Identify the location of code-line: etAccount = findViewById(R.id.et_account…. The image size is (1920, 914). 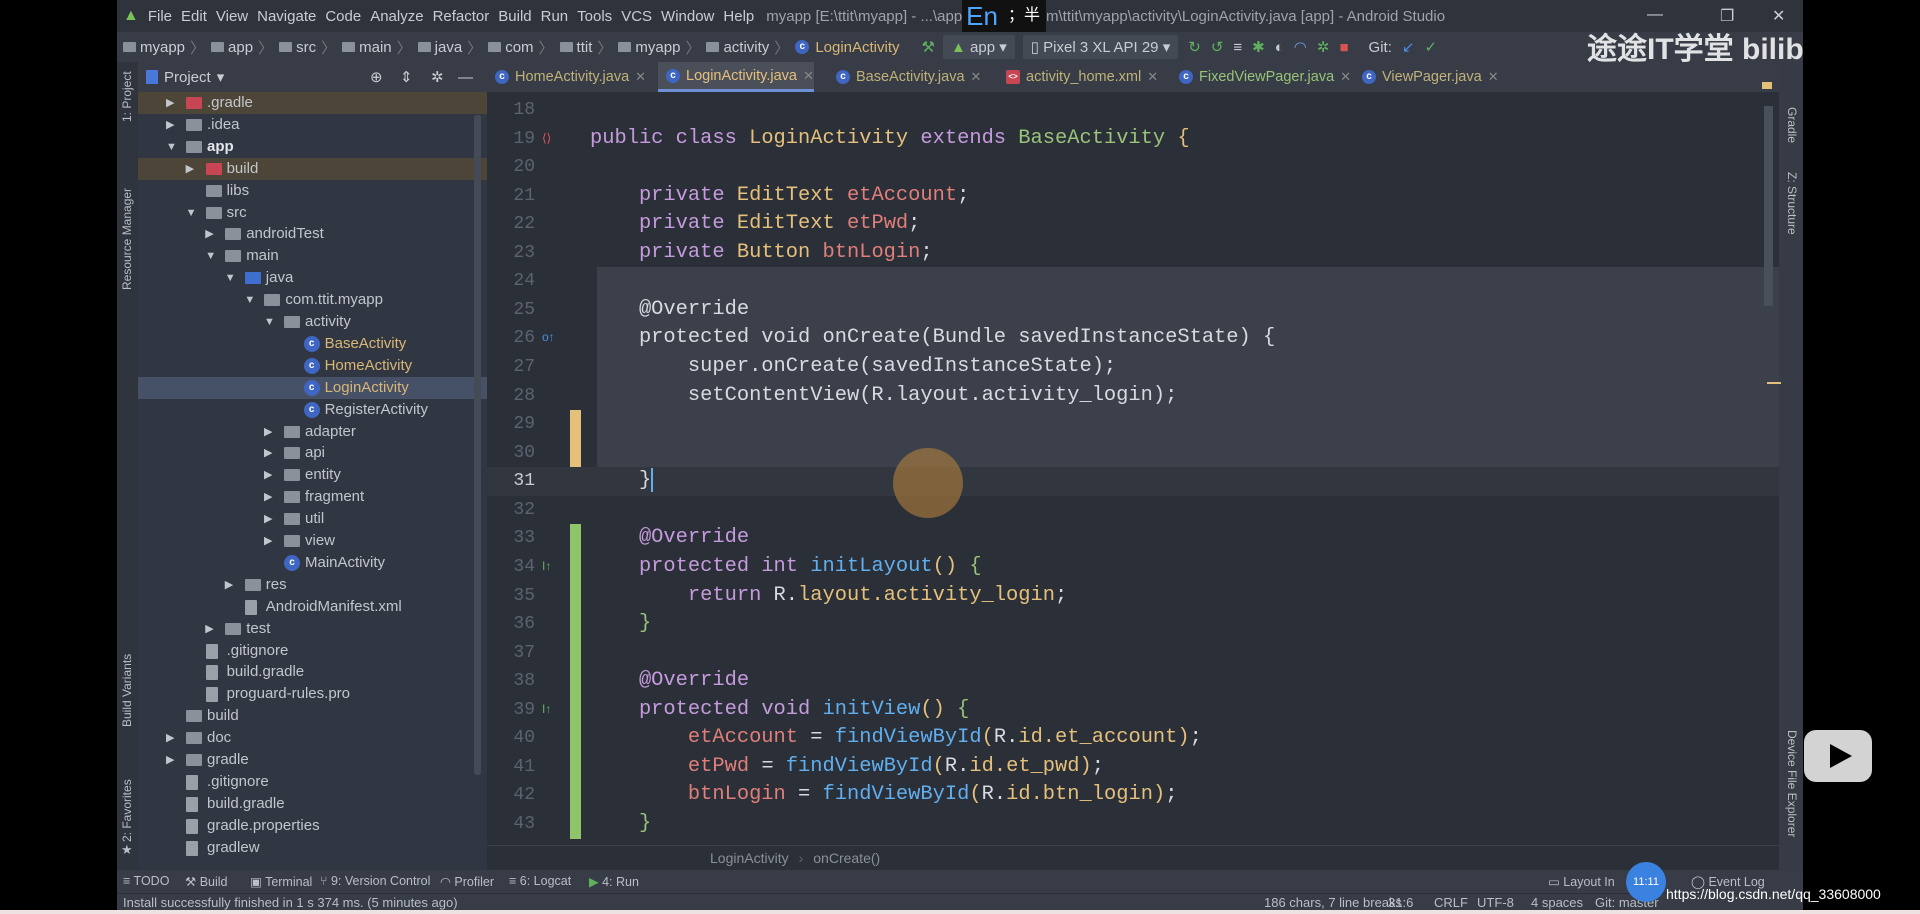
(896, 738).